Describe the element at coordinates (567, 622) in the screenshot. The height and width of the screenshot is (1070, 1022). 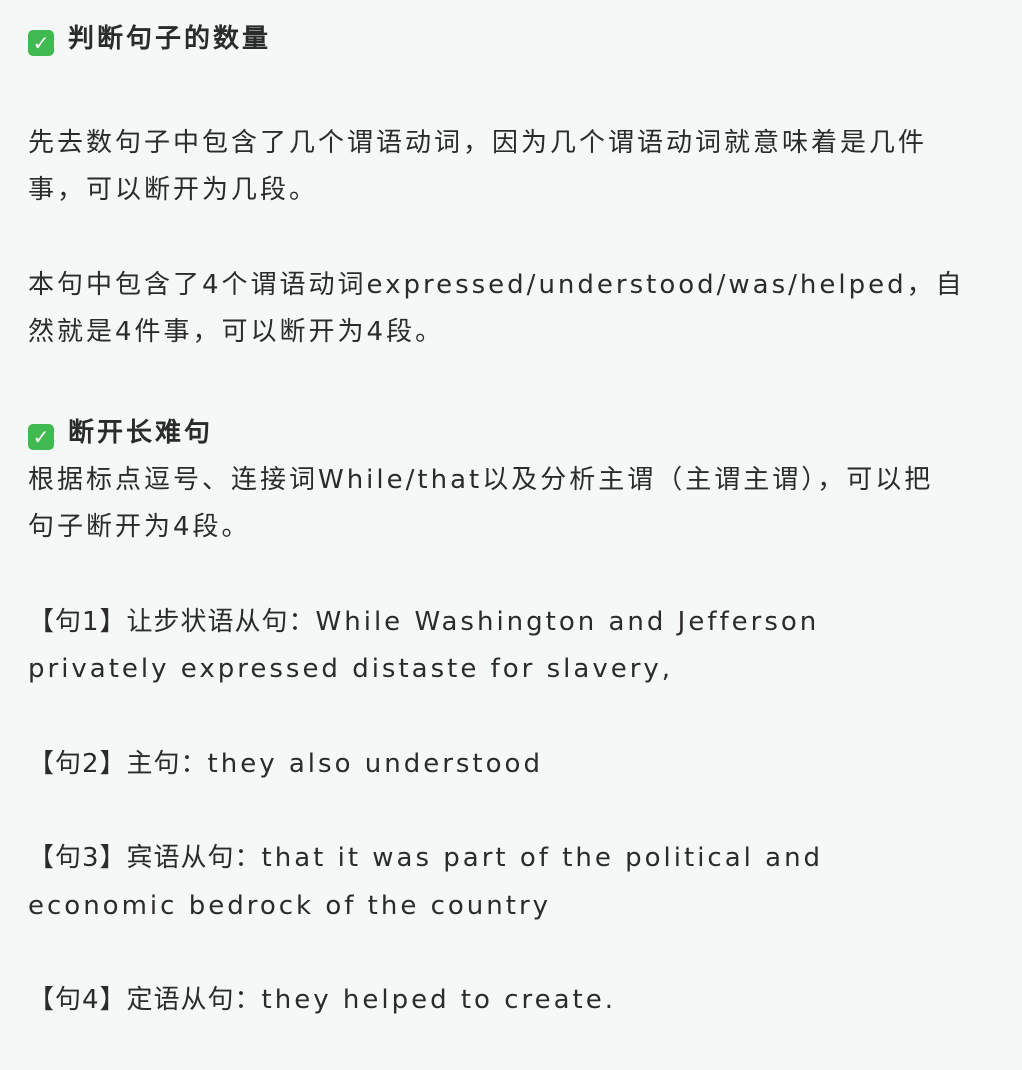
I see `clause-1-text: While Washington and Jefferson` at that location.